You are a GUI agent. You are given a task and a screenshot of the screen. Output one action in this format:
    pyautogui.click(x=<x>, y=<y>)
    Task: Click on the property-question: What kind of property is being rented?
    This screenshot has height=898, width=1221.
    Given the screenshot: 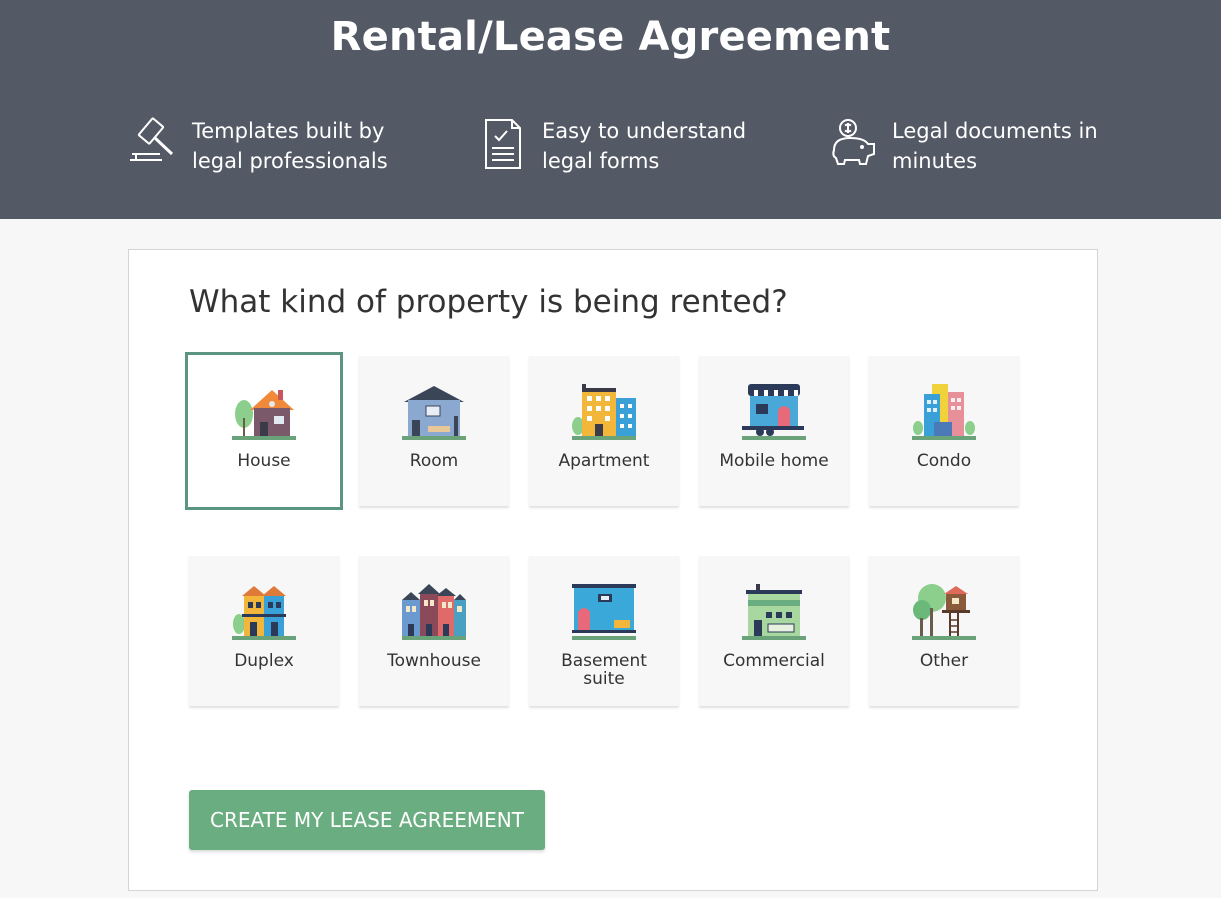 What is the action you would take?
    pyautogui.click(x=488, y=302)
    